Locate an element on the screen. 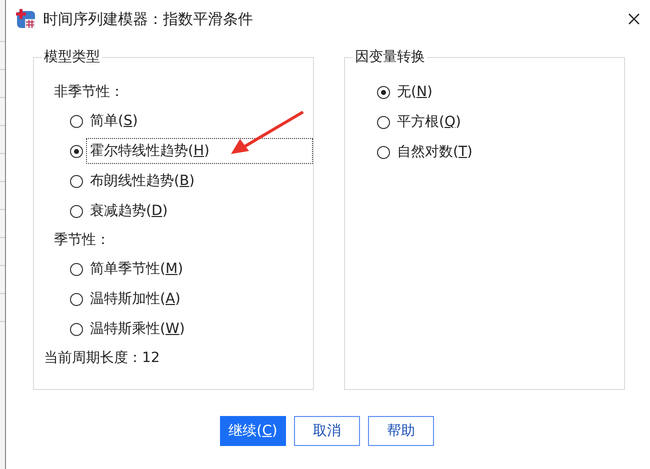 This screenshot has height=469, width=650. dialog-button: 帮助 is located at coordinates (401, 431).